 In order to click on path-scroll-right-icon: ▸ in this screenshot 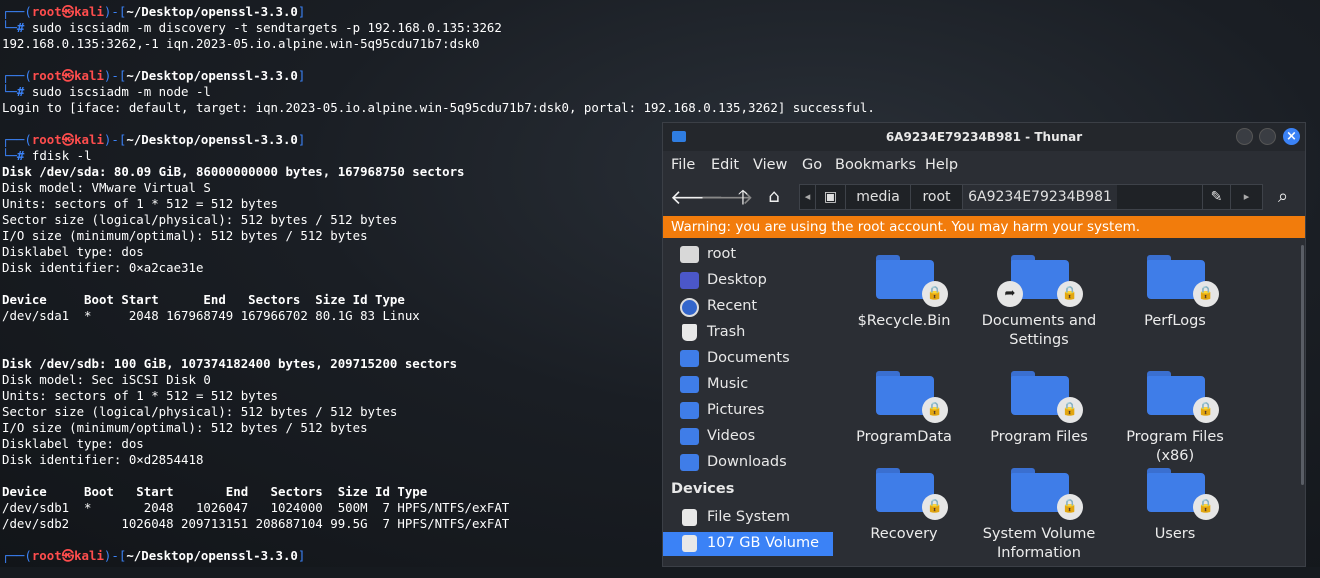, I will do `click(1246, 197)`.